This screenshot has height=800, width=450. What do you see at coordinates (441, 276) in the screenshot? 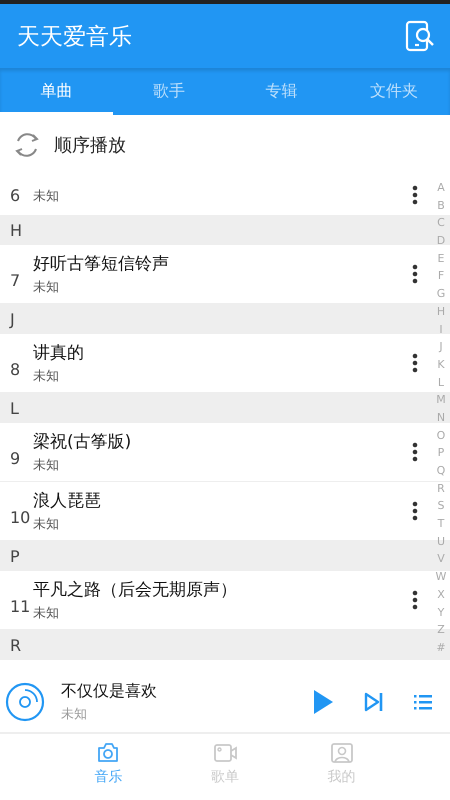
I see `index-letter: F` at bounding box center [441, 276].